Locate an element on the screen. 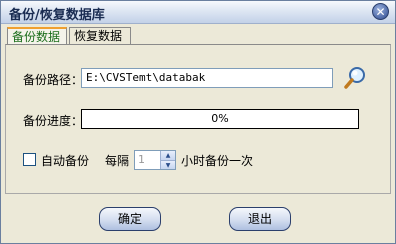  close-button: ✕ is located at coordinates (380, 11).